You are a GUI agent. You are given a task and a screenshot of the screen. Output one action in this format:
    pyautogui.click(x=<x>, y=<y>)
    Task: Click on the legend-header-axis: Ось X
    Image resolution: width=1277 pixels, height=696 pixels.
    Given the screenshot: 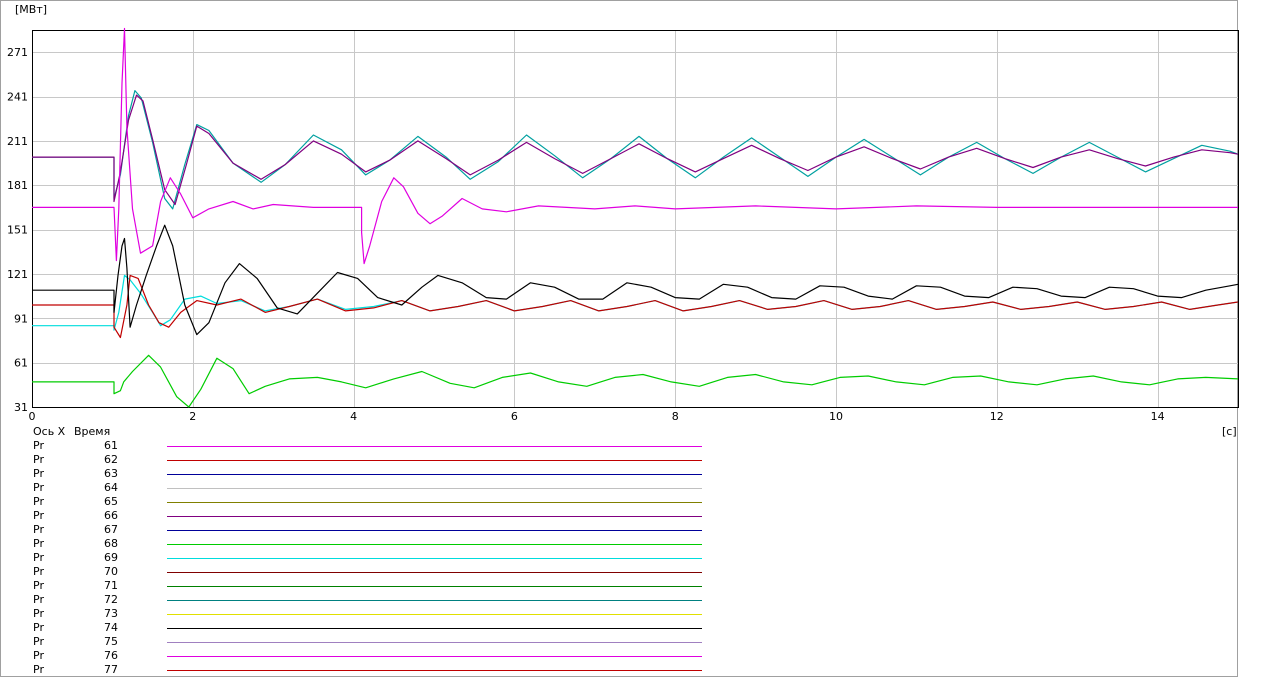 What is the action you would take?
    pyautogui.click(x=49, y=431)
    